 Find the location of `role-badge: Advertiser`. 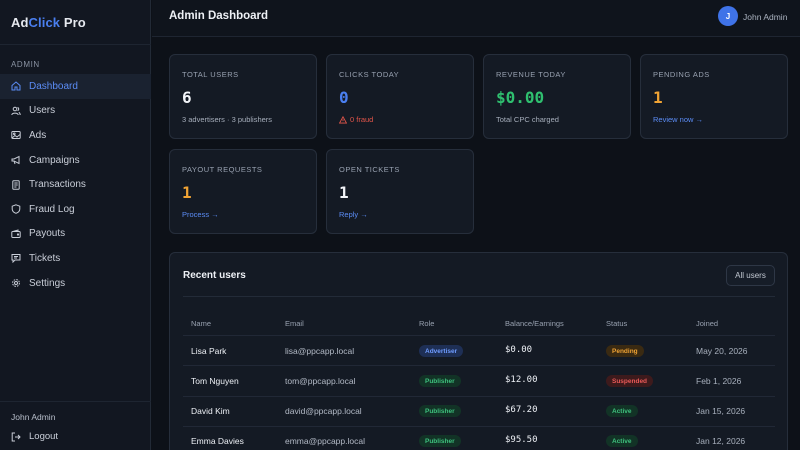

role-badge: Advertiser is located at coordinates (441, 351).